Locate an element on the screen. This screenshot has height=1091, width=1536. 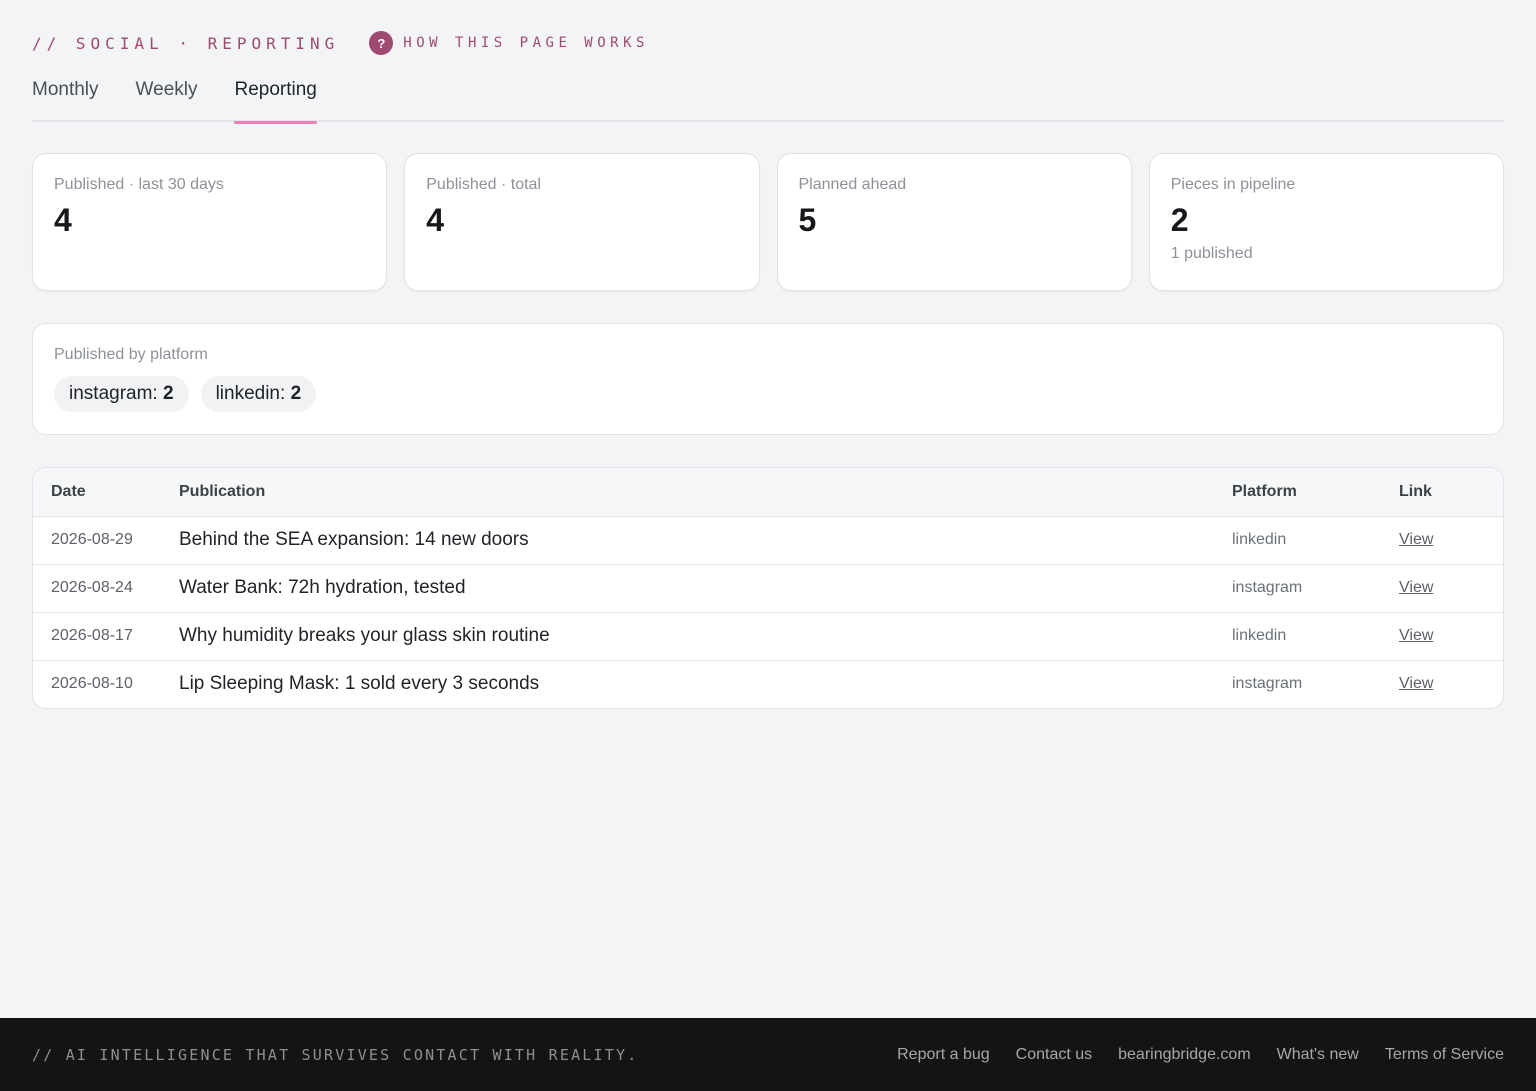
chip-platform-name: linkedin: is located at coordinates (250, 393).